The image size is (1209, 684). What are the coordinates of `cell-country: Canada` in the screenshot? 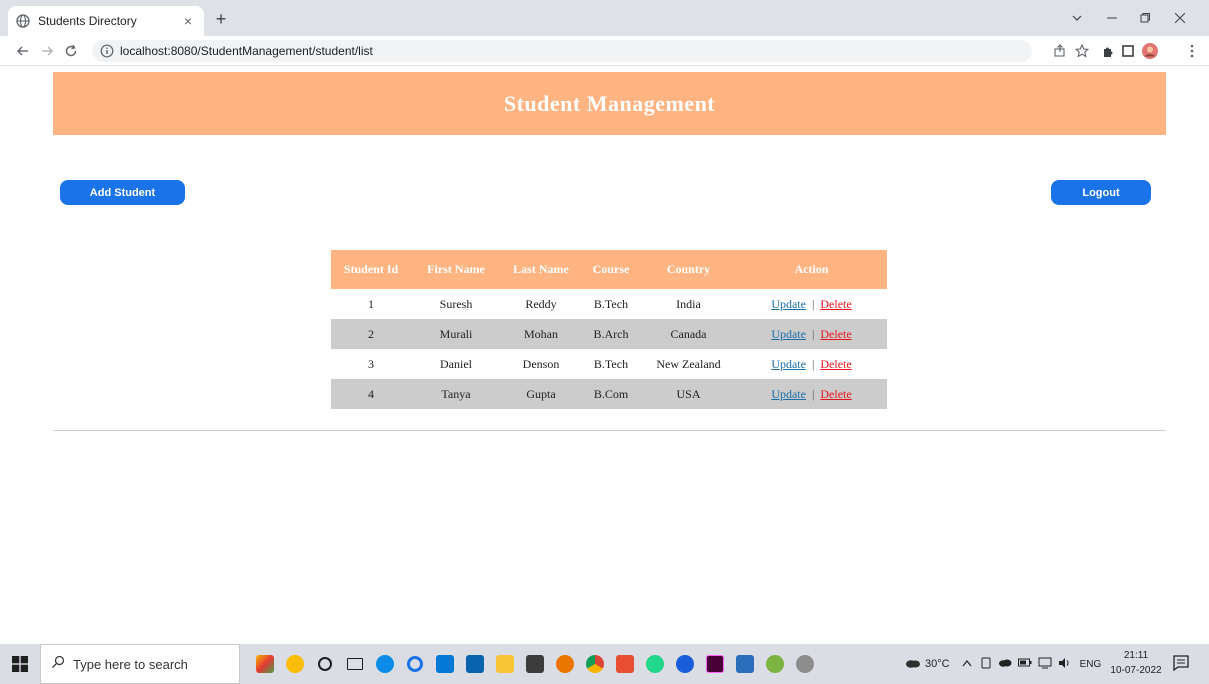 It's located at (688, 334).